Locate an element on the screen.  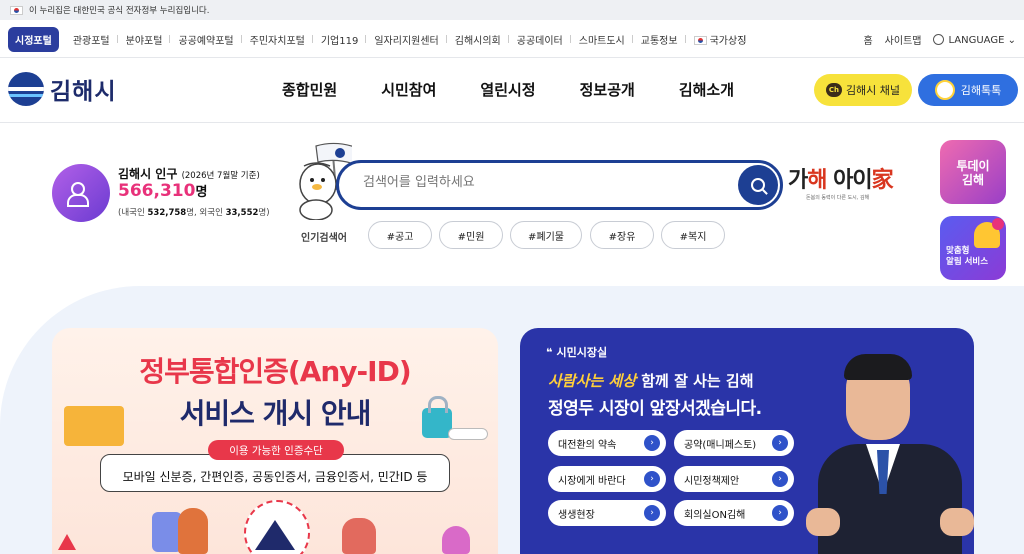
aie-text-home: 家 is located at coordinates (882, 180).